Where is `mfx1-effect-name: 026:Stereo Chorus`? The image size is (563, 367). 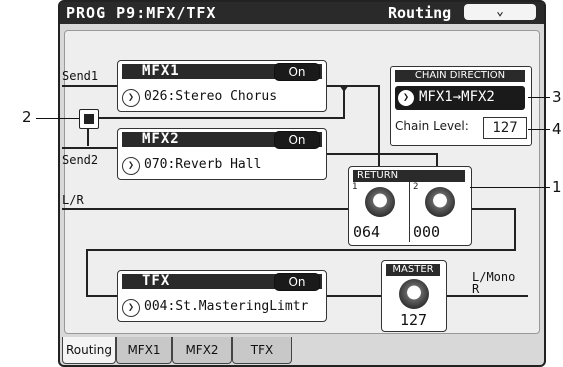
mfx1-effect-name: 026:Stereo Chorus is located at coordinates (210, 96).